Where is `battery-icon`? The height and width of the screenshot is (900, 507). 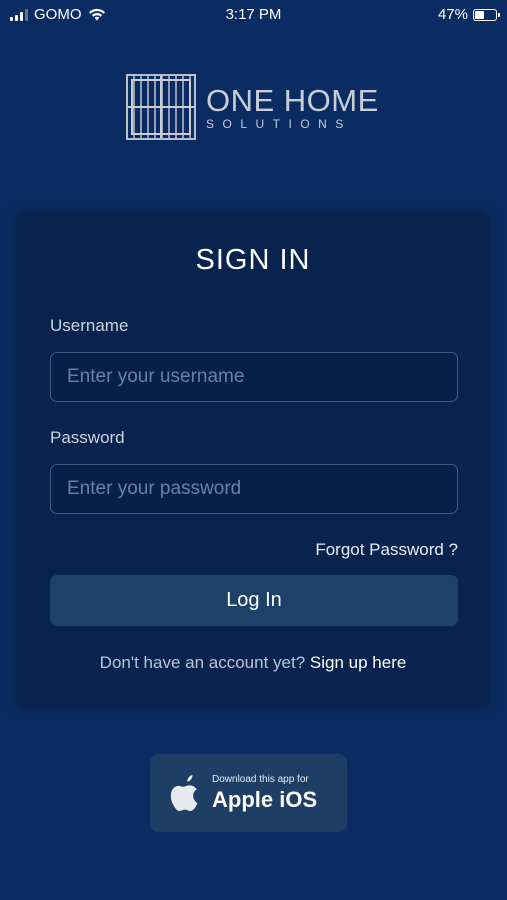
battery-icon is located at coordinates (486, 14).